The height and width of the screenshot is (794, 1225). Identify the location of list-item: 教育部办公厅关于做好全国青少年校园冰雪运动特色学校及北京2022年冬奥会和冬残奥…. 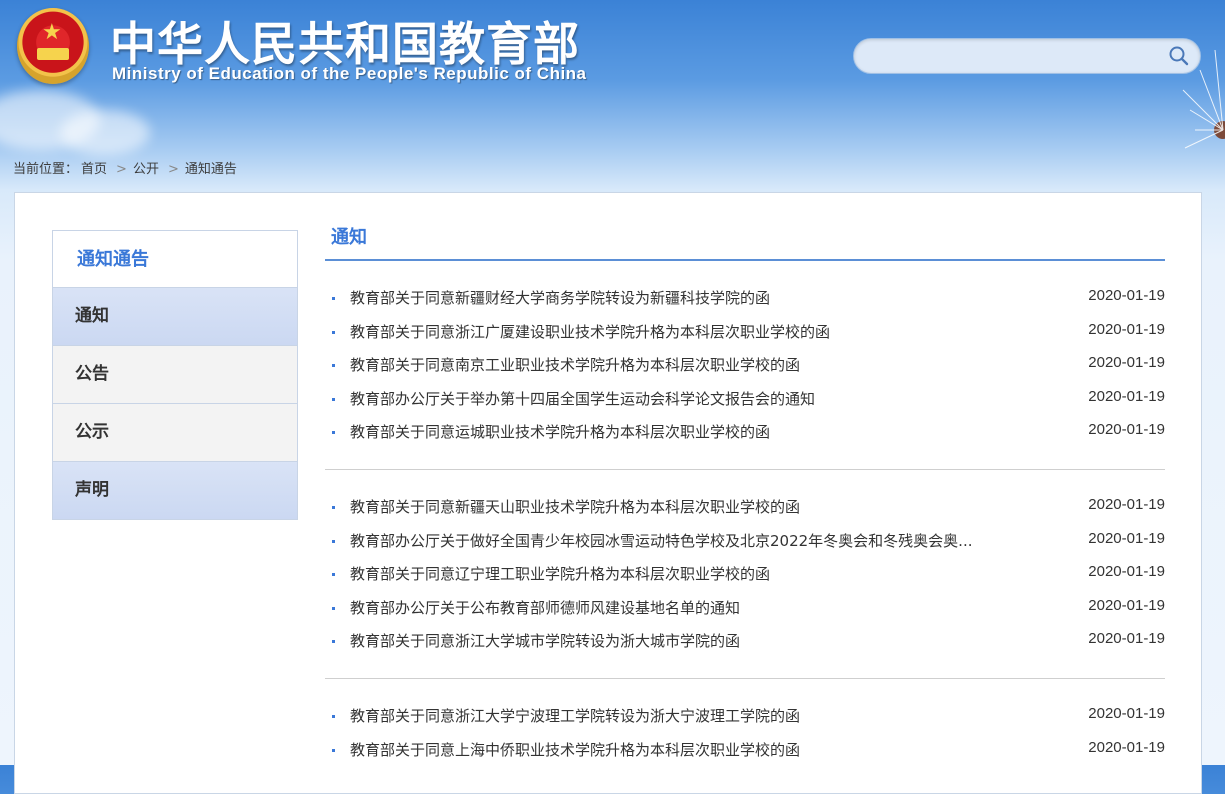
(745, 547).